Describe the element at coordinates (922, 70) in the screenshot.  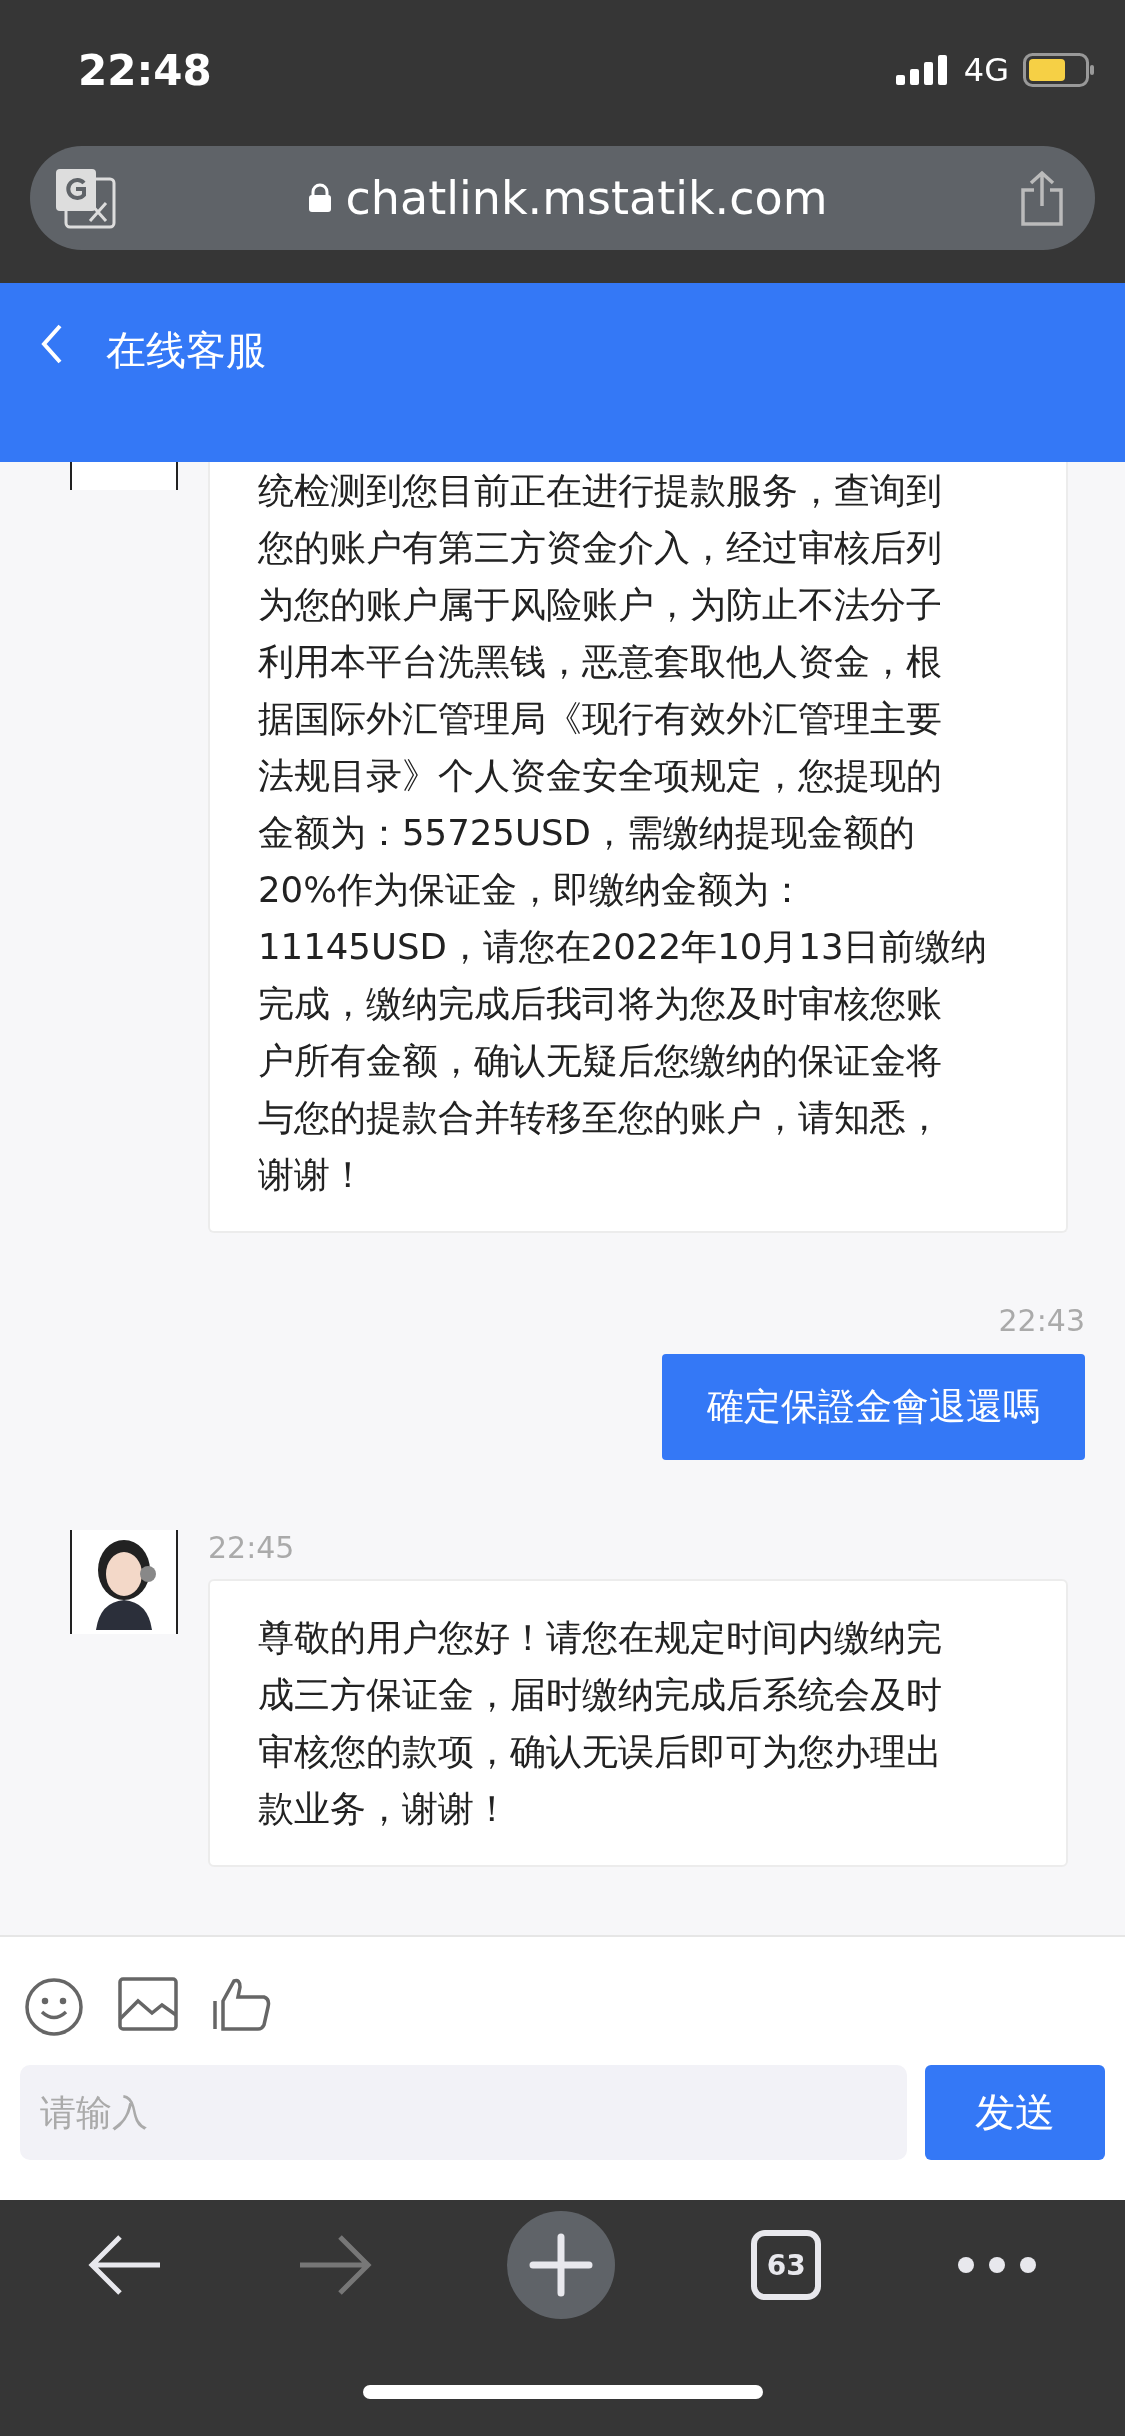
I see `signal-icon` at that location.